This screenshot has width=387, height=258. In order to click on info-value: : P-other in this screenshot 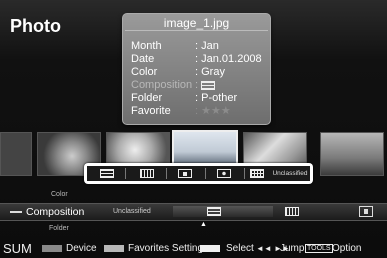, I will do `click(216, 98)`.